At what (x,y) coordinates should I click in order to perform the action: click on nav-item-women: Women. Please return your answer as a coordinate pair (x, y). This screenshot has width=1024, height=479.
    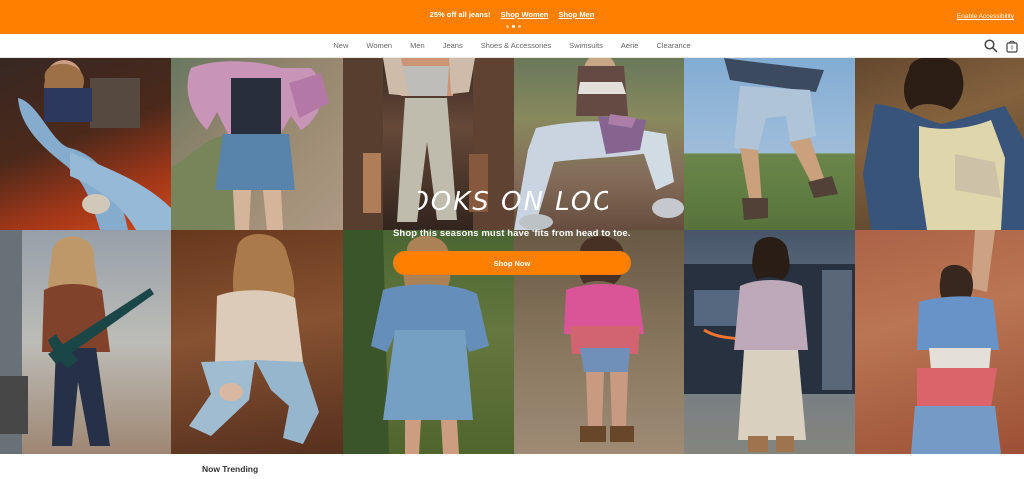
    Looking at the image, I should click on (379, 45).